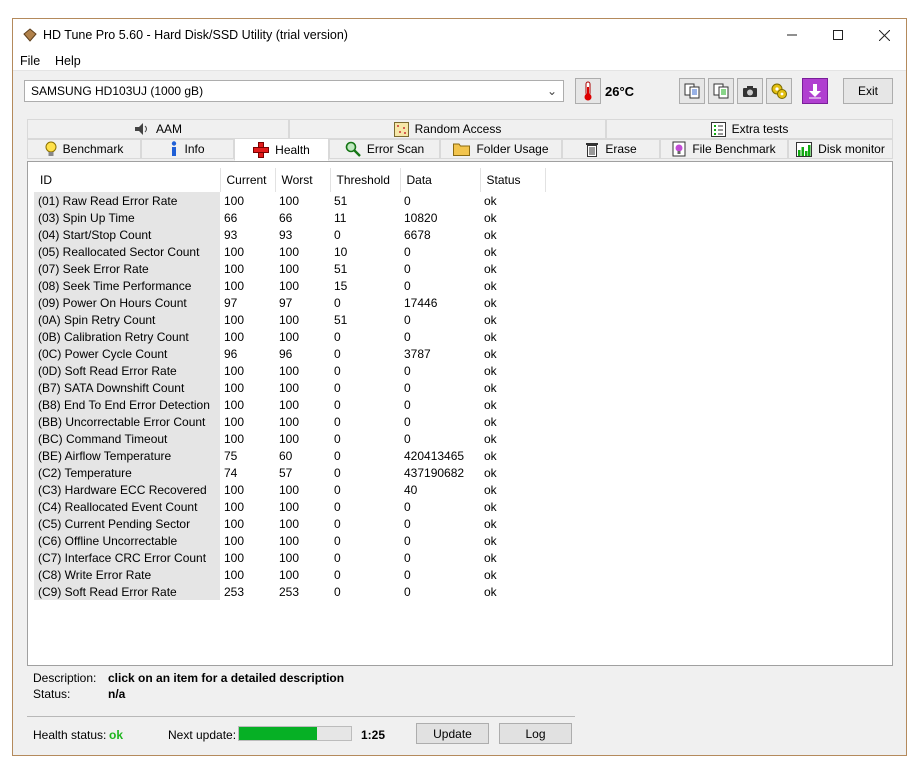 This screenshot has width=920, height=778. I want to click on table-row: (0A) Spin Retry Count 100 100 51 0 ok, so click(289, 319).